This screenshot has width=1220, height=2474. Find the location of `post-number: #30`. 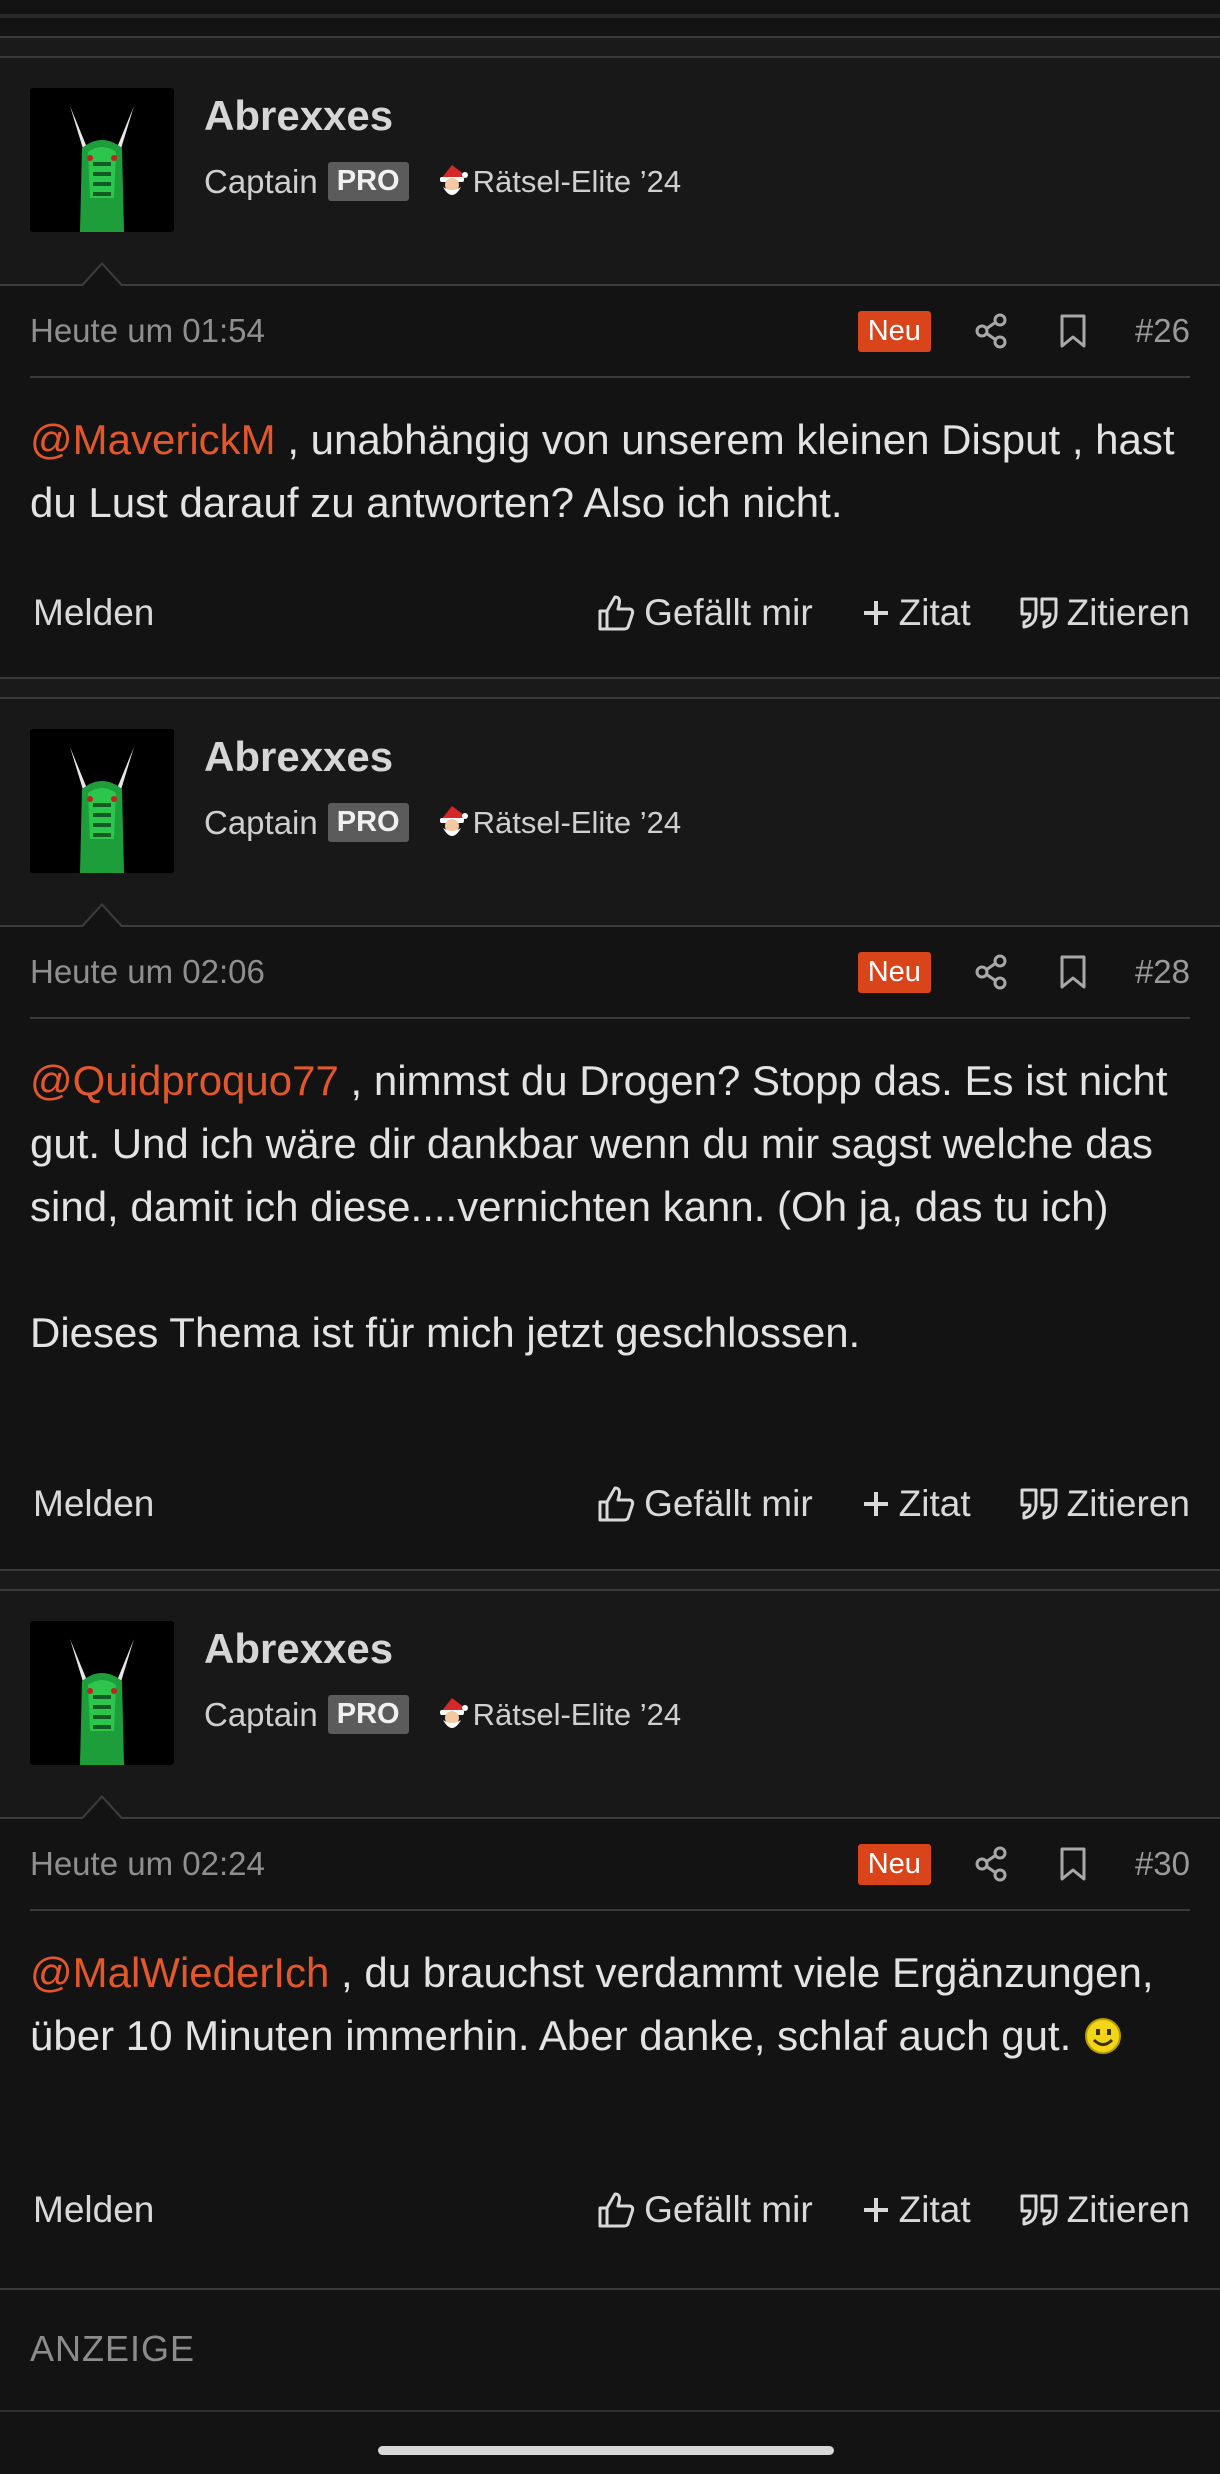

post-number: #30 is located at coordinates (1162, 1864).